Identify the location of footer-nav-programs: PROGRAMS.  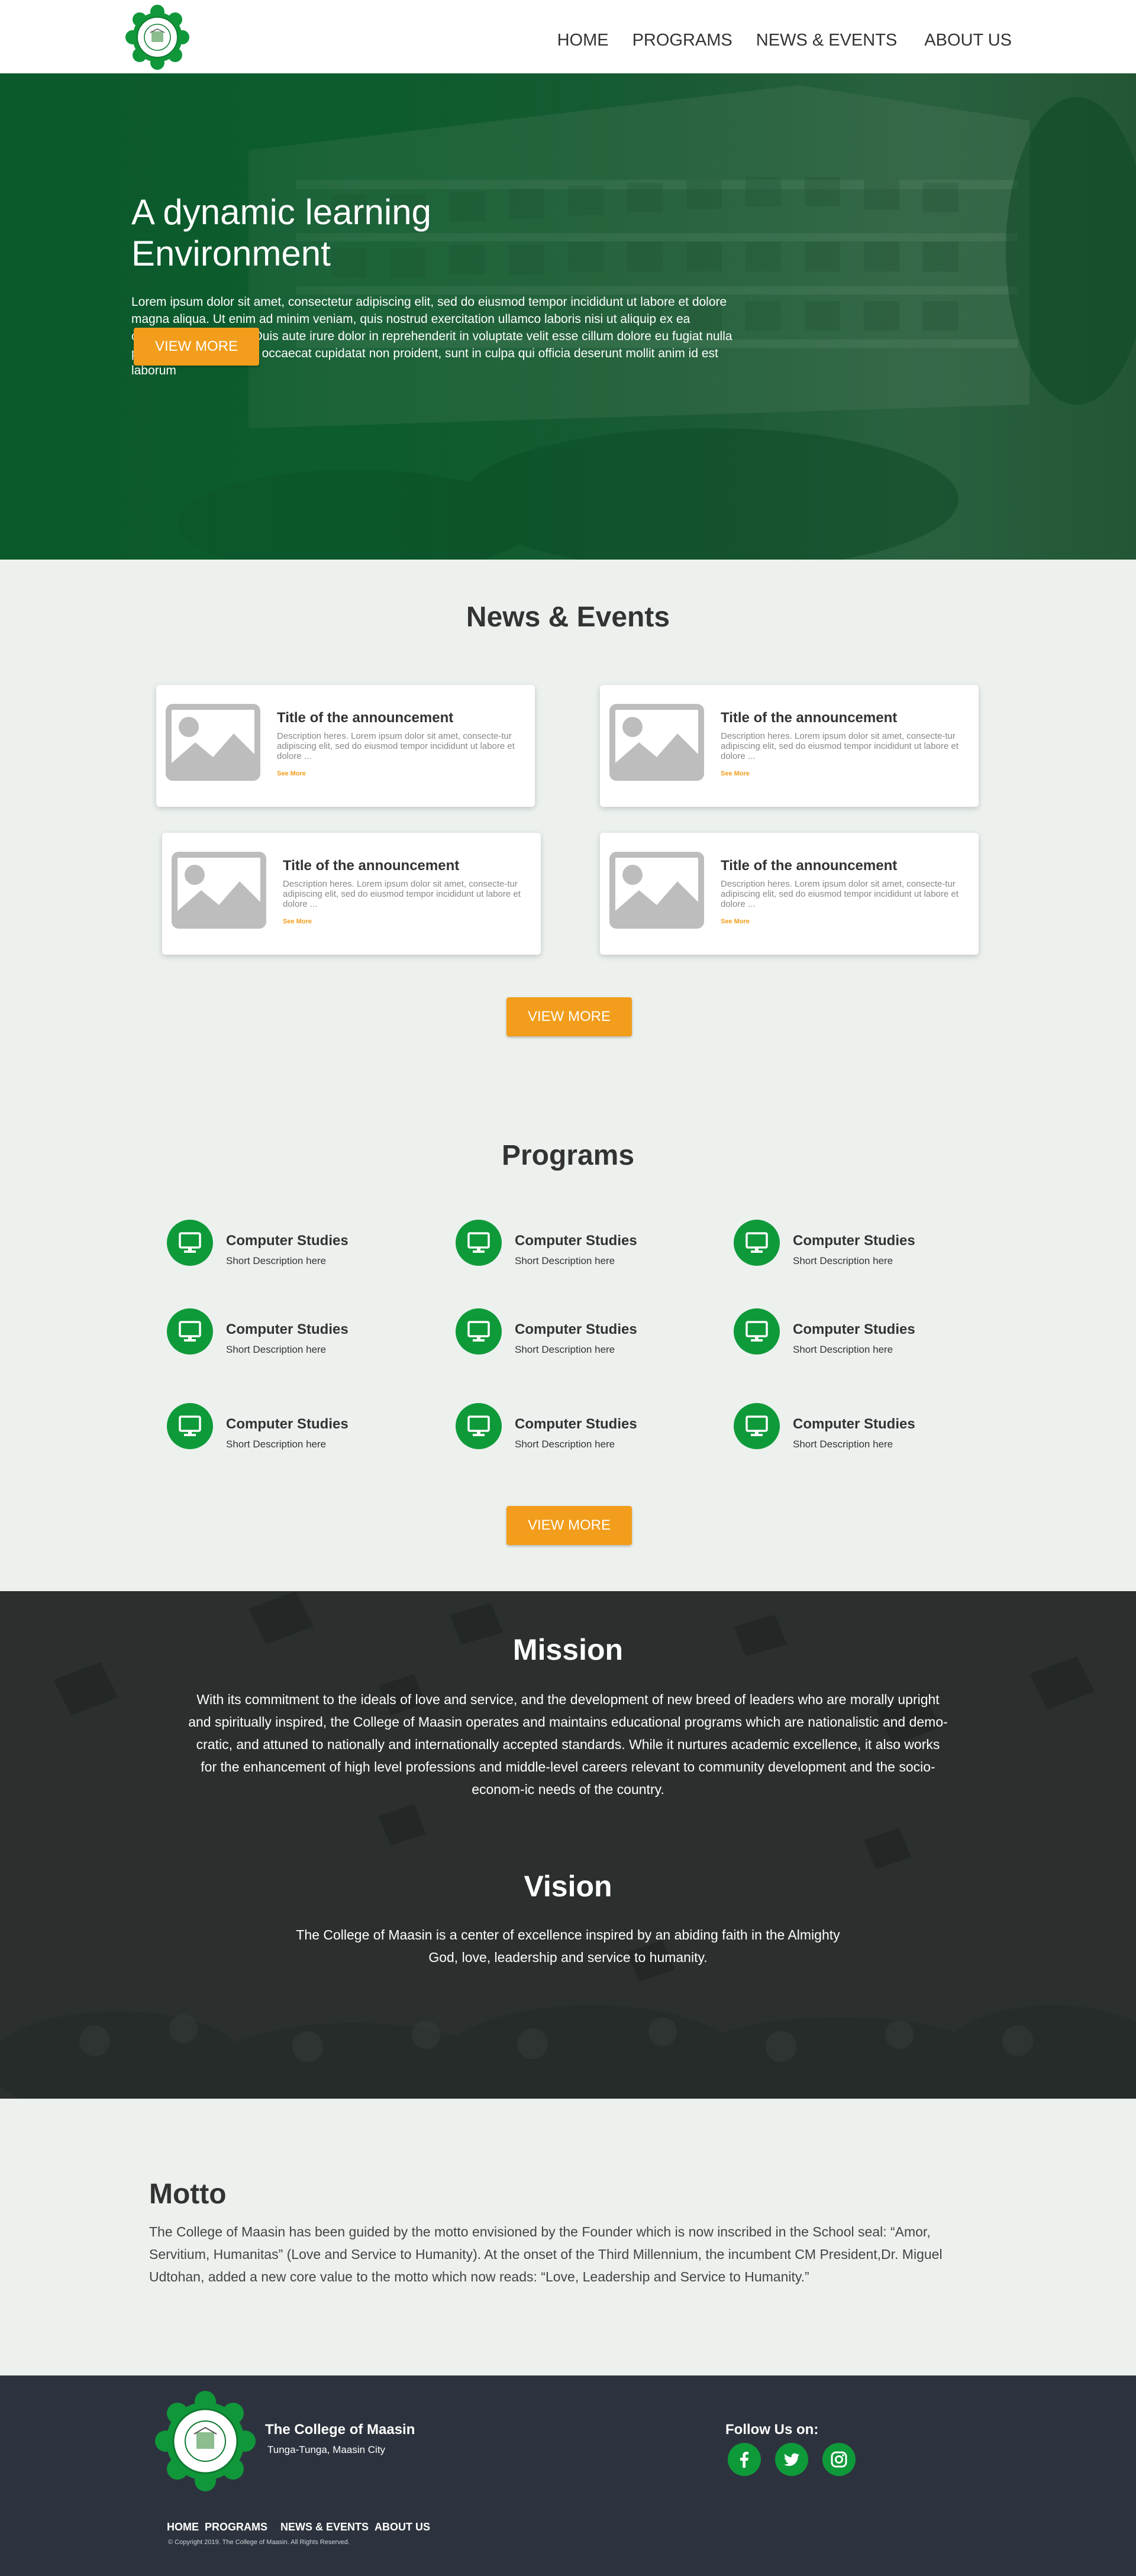
(236, 2527).